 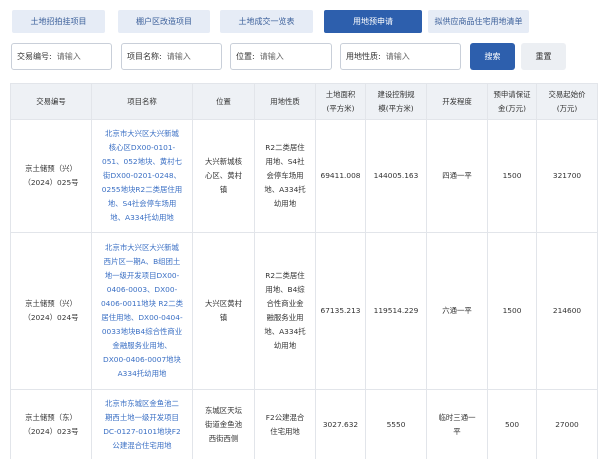 I want to click on project-name-field: 项目名称:, so click(x=171, y=56).